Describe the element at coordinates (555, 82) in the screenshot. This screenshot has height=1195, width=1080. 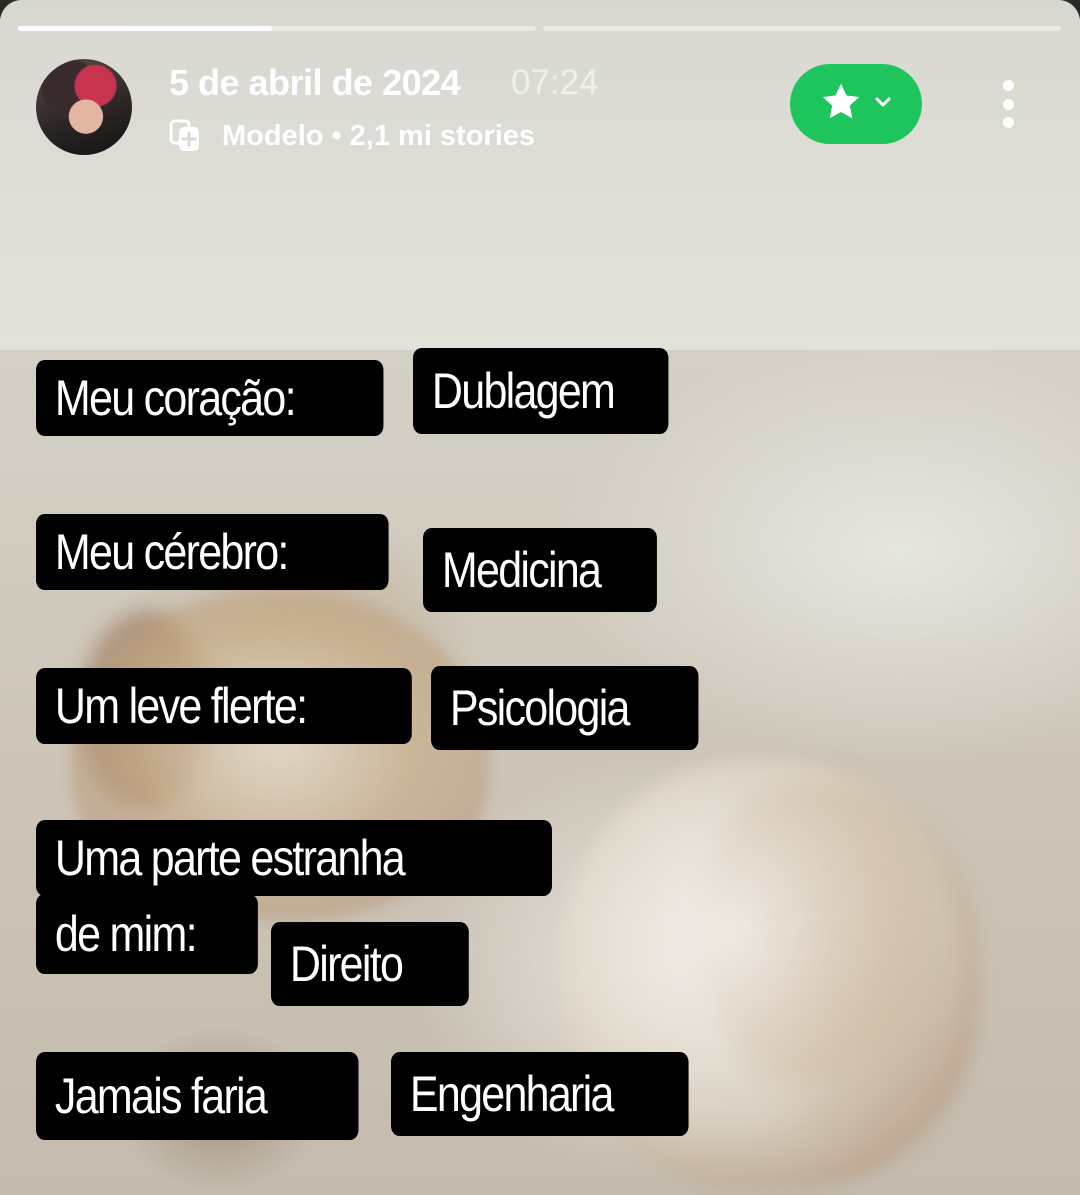
I see `story-time: 07:24` at that location.